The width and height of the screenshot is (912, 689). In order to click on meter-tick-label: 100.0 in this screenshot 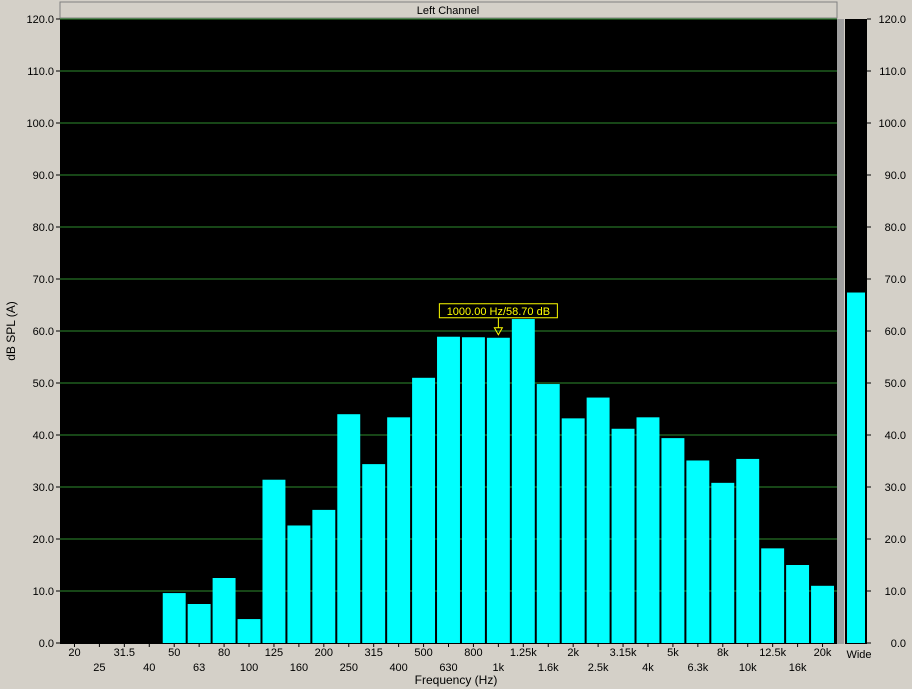, I will do `click(892, 124)`.